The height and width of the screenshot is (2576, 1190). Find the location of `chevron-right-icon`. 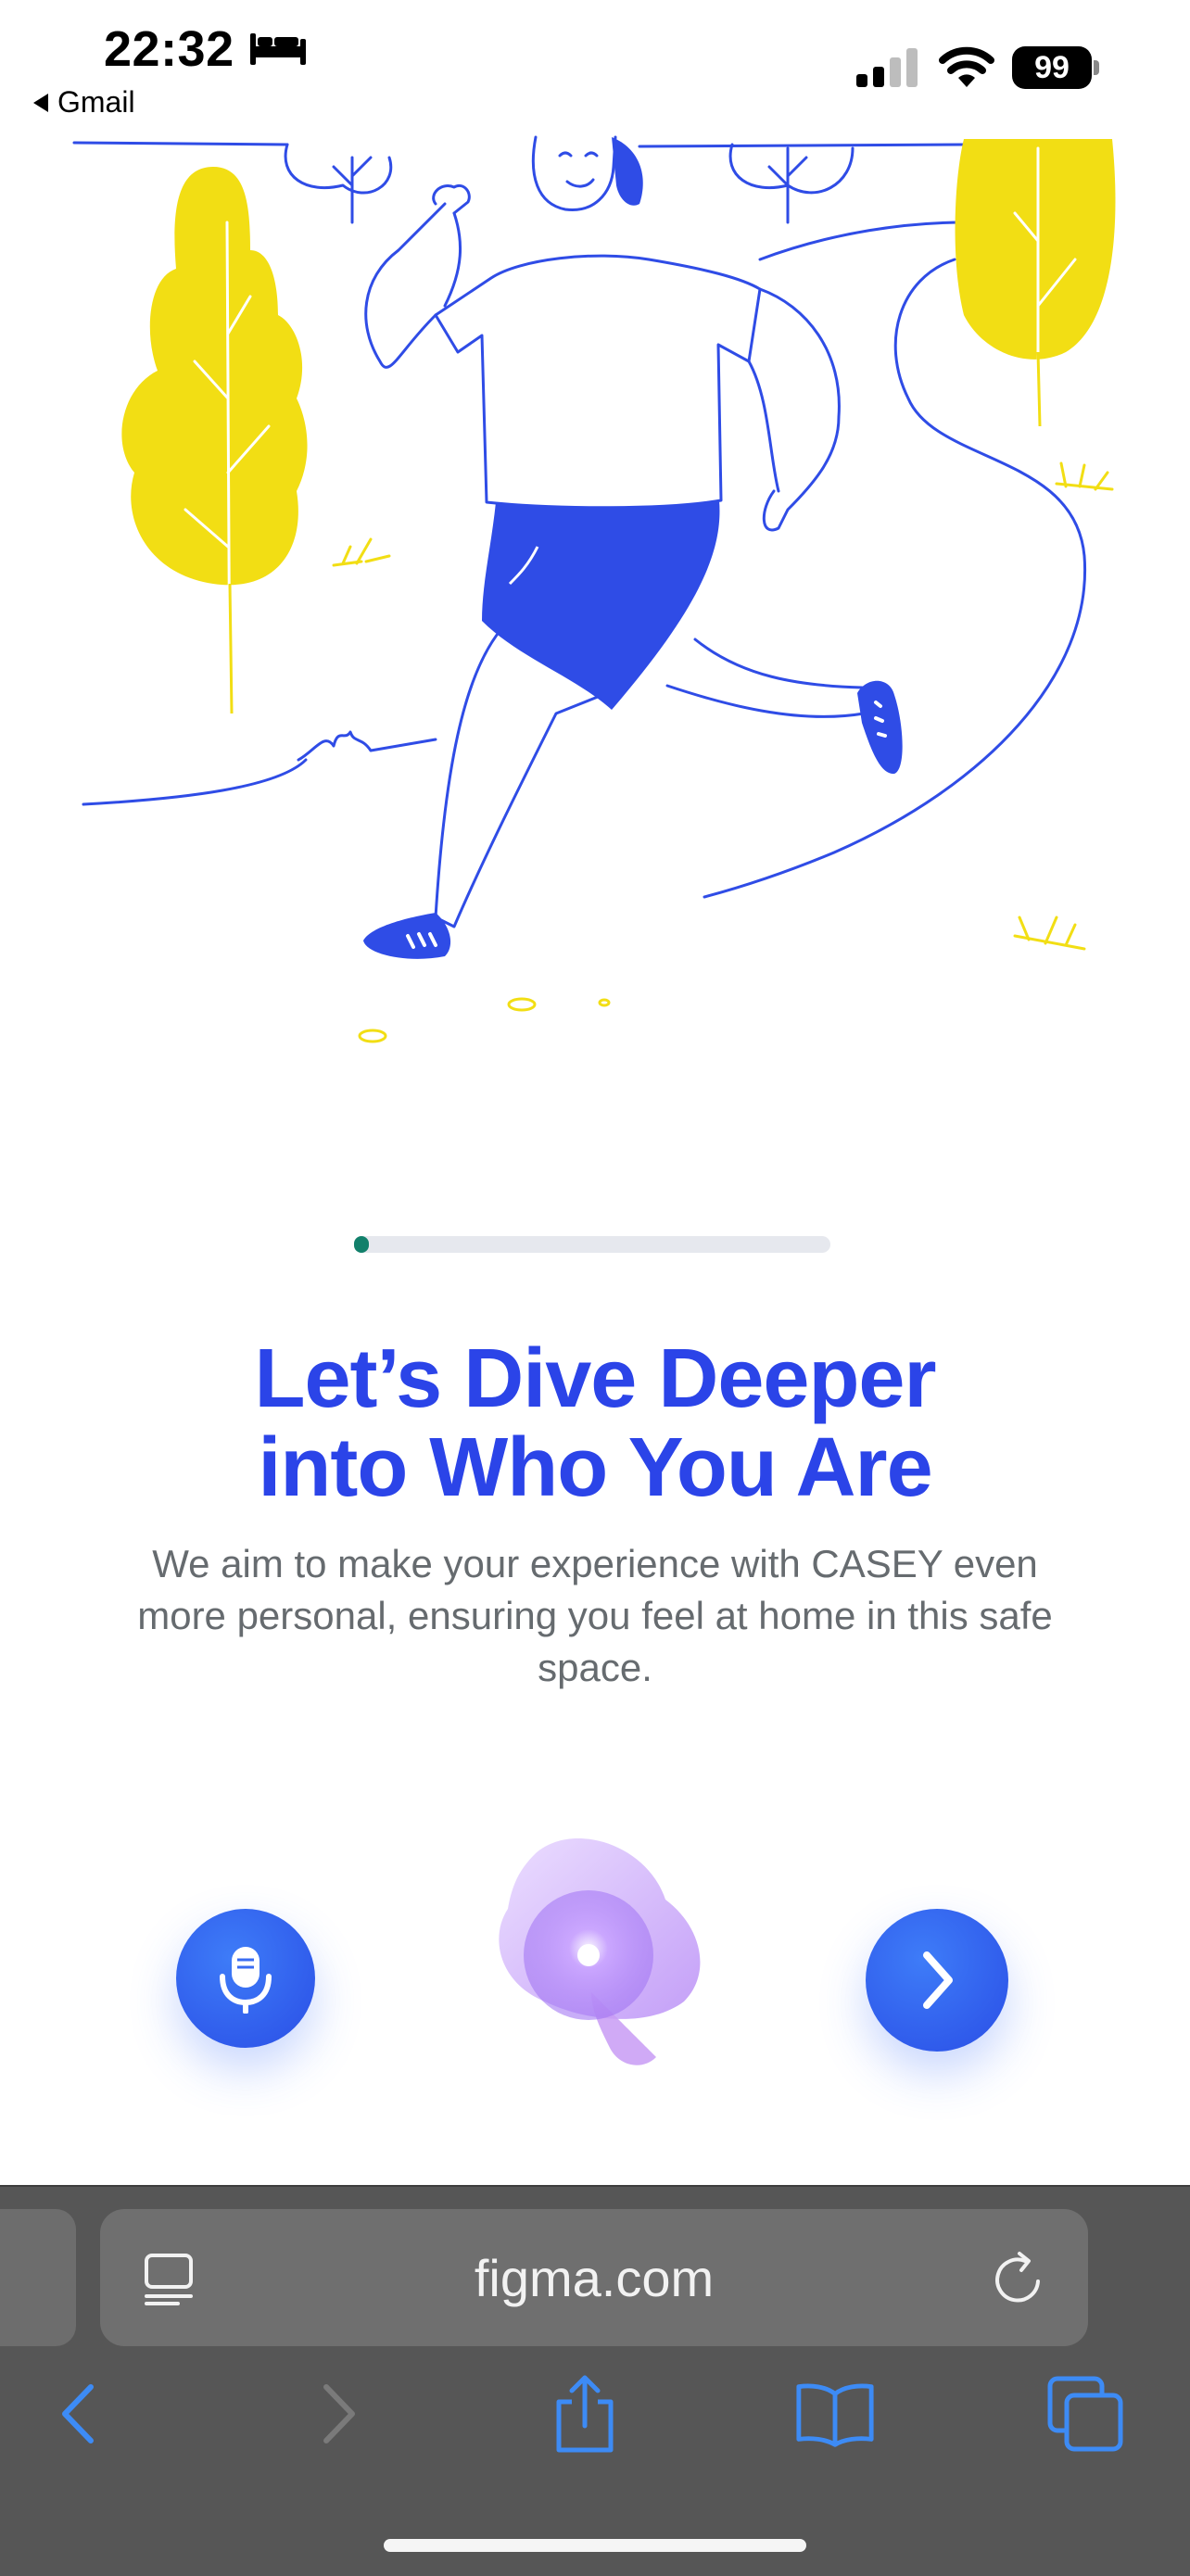

chevron-right-icon is located at coordinates (938, 1980).